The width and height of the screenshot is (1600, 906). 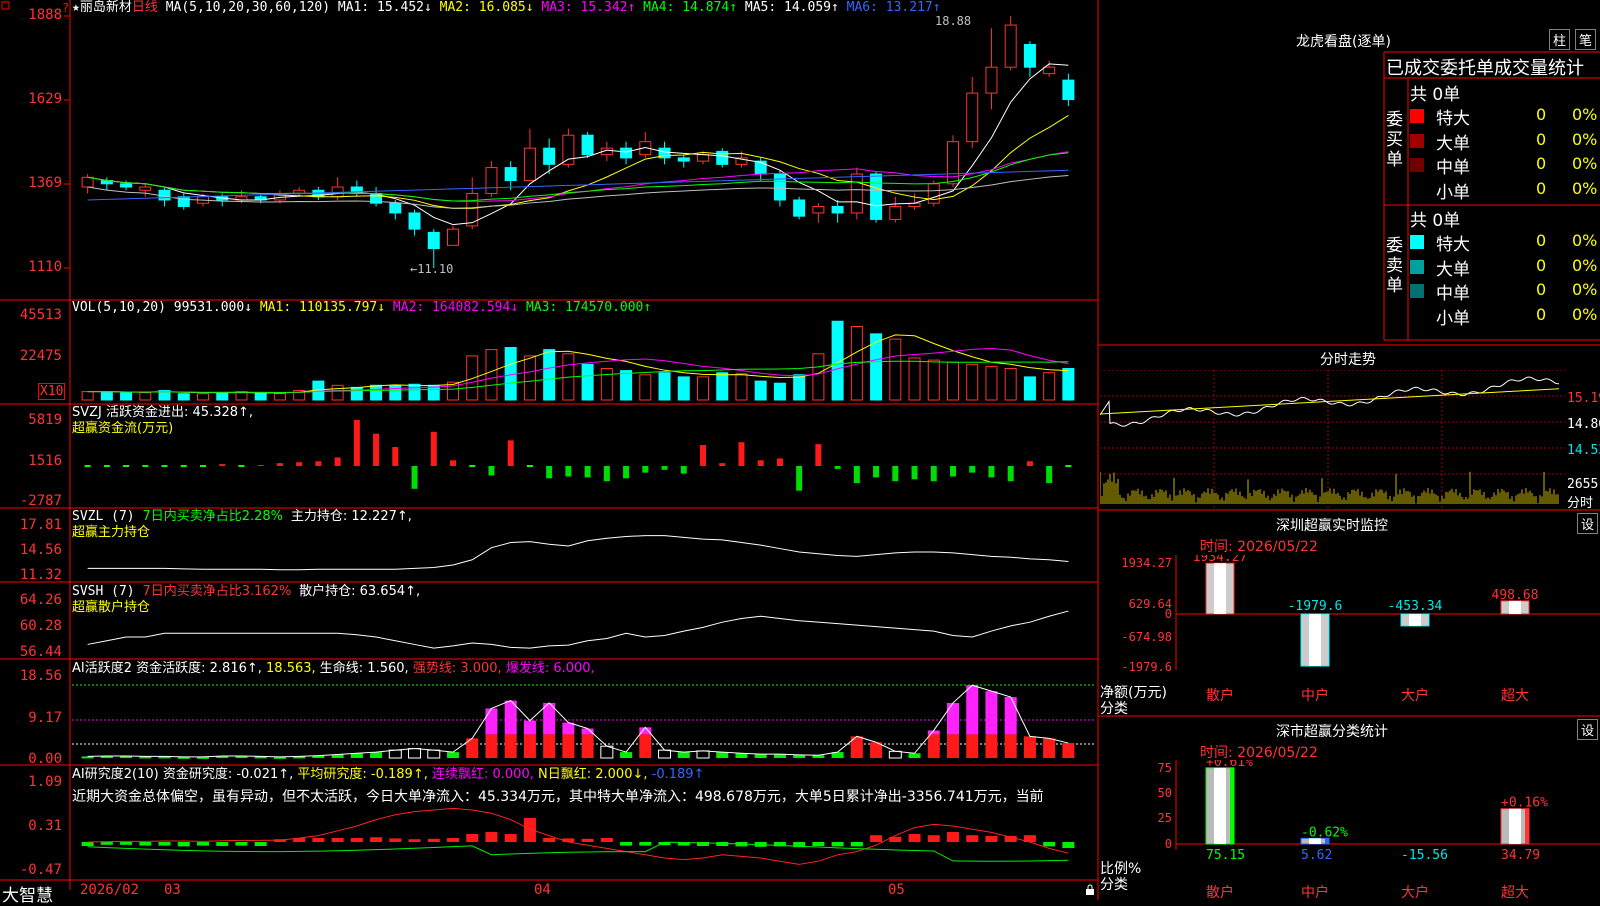 I want to click on intraday-chart, so click(x=1332, y=439).